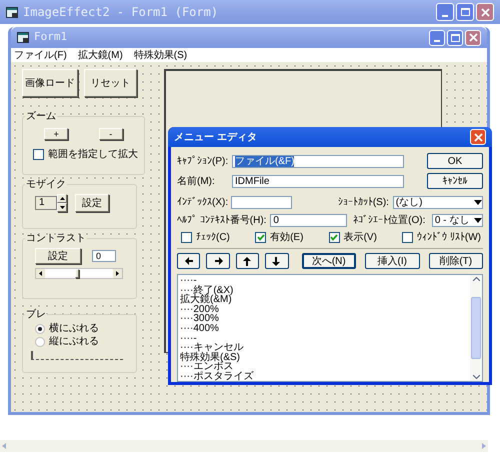  I want to click on field-label: ｲﾝﾃﾞｯｸｽ(X):, so click(203, 203).